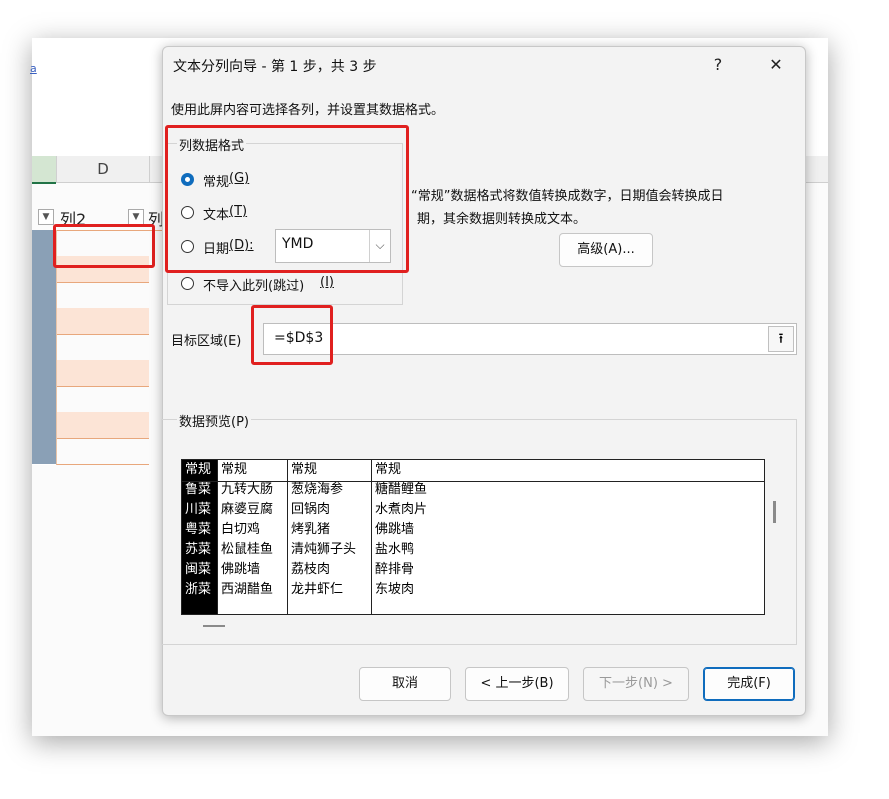  I want to click on preview-cell: 浙菜, so click(198, 589).